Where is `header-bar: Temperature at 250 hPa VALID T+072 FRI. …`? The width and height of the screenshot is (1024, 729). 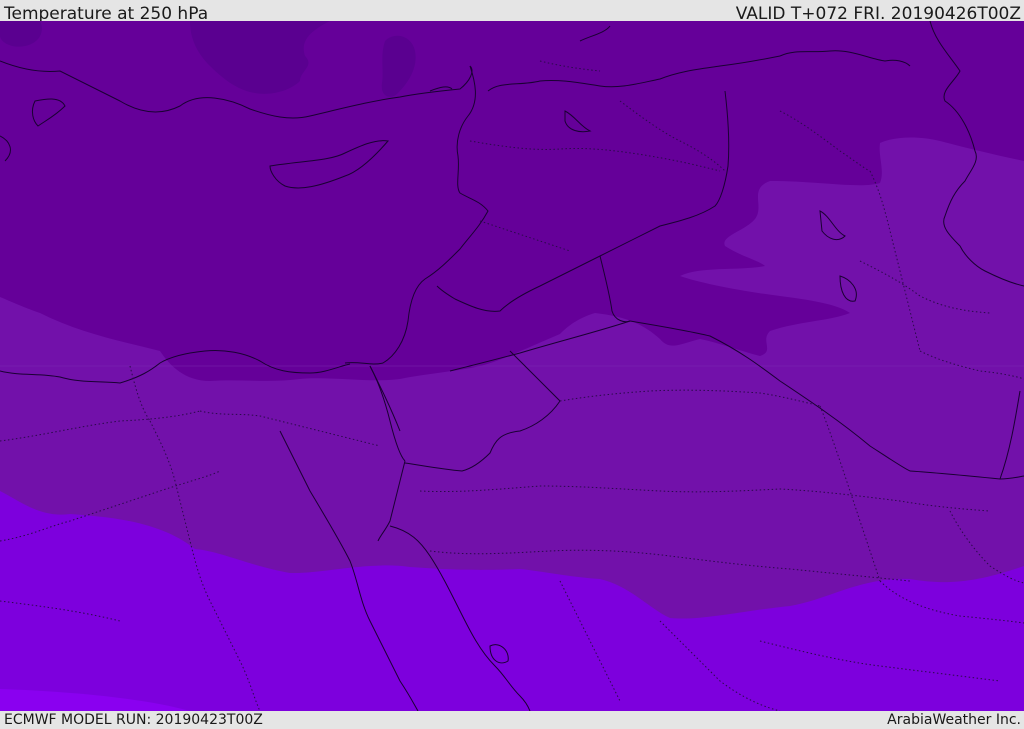 header-bar: Temperature at 250 hPa VALID T+072 FRI. … is located at coordinates (512, 10).